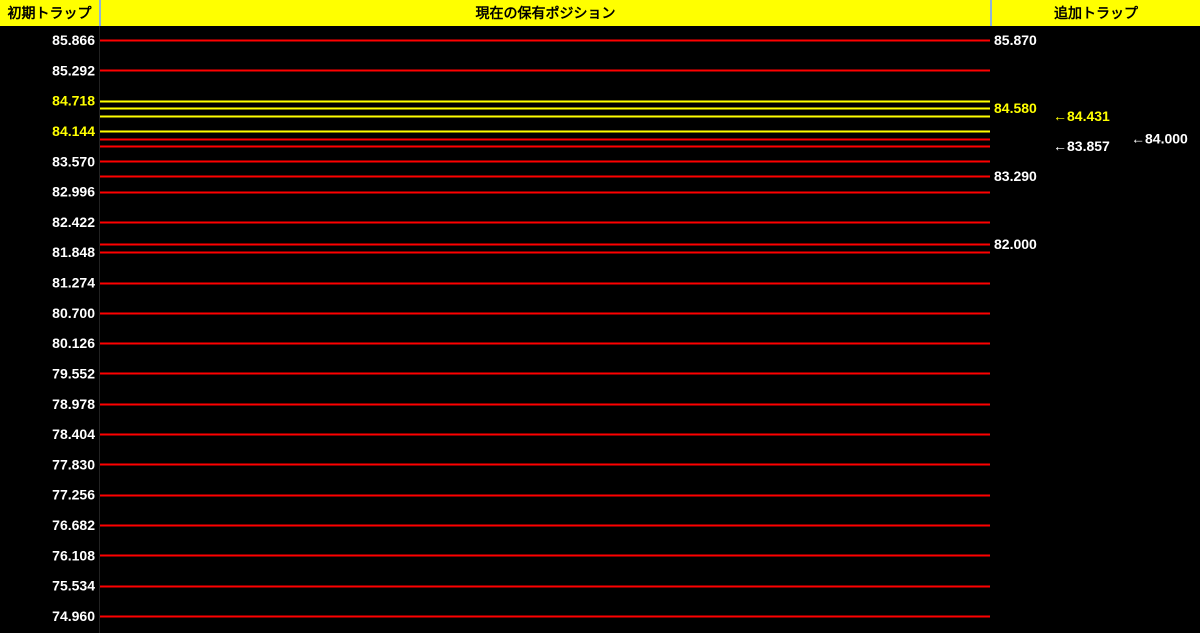 The width and height of the screenshot is (1200, 633). What do you see at coordinates (73, 192) in the screenshot?
I see `initial-trap-label: 82.996` at bounding box center [73, 192].